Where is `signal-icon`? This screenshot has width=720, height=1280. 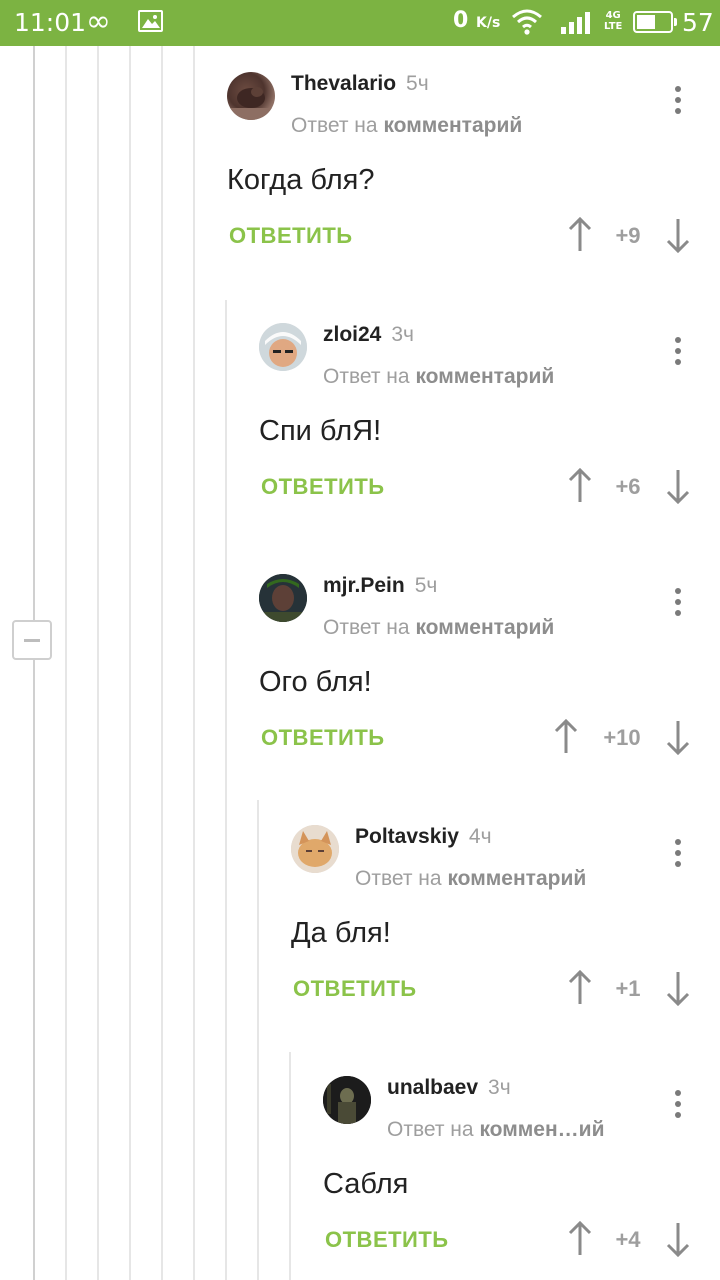 signal-icon is located at coordinates (579, 24).